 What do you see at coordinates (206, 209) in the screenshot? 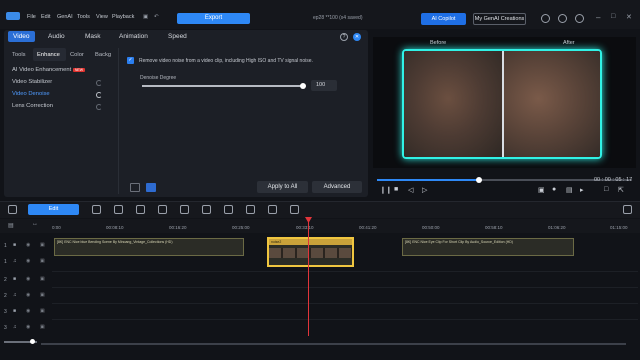
I see `color-icon` at bounding box center [206, 209].